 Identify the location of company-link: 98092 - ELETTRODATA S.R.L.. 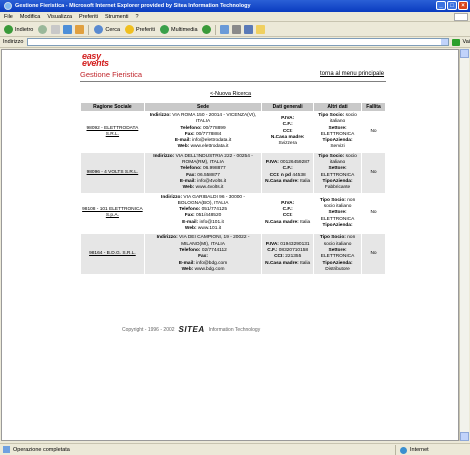
(112, 132).